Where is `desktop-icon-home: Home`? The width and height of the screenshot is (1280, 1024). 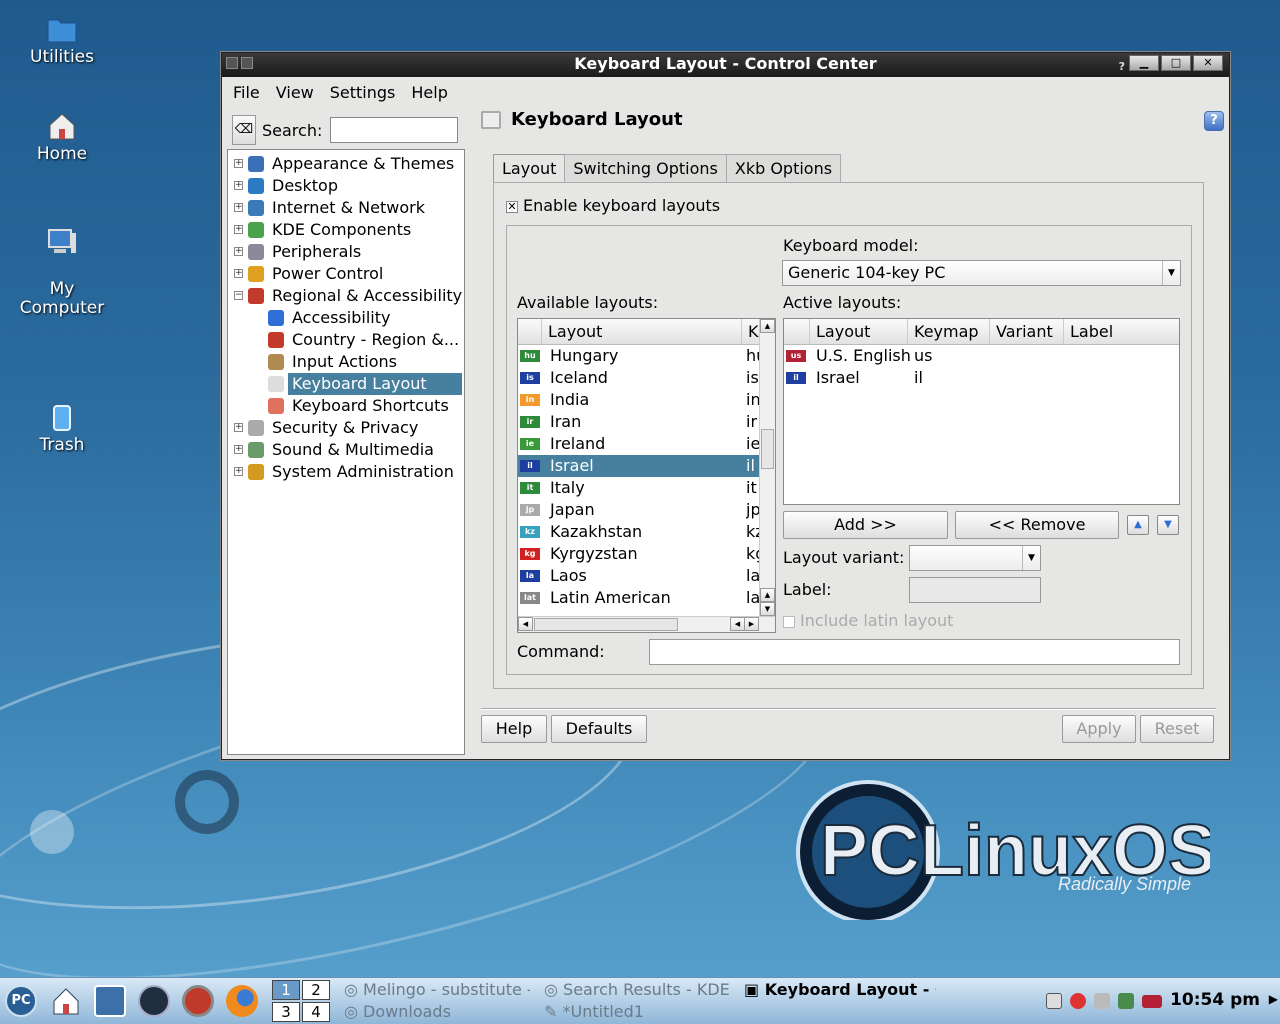 desktop-icon-home: Home is located at coordinates (62, 137).